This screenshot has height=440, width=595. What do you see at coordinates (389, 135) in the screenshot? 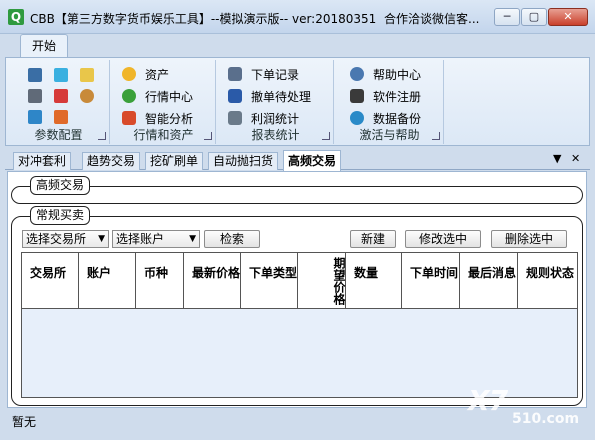
I see `group-label: 激活与帮助` at bounding box center [389, 135].